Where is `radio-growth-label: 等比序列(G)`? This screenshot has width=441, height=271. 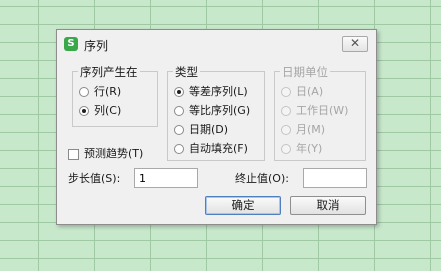 radio-growth-label: 等比序列(G) is located at coordinates (220, 110).